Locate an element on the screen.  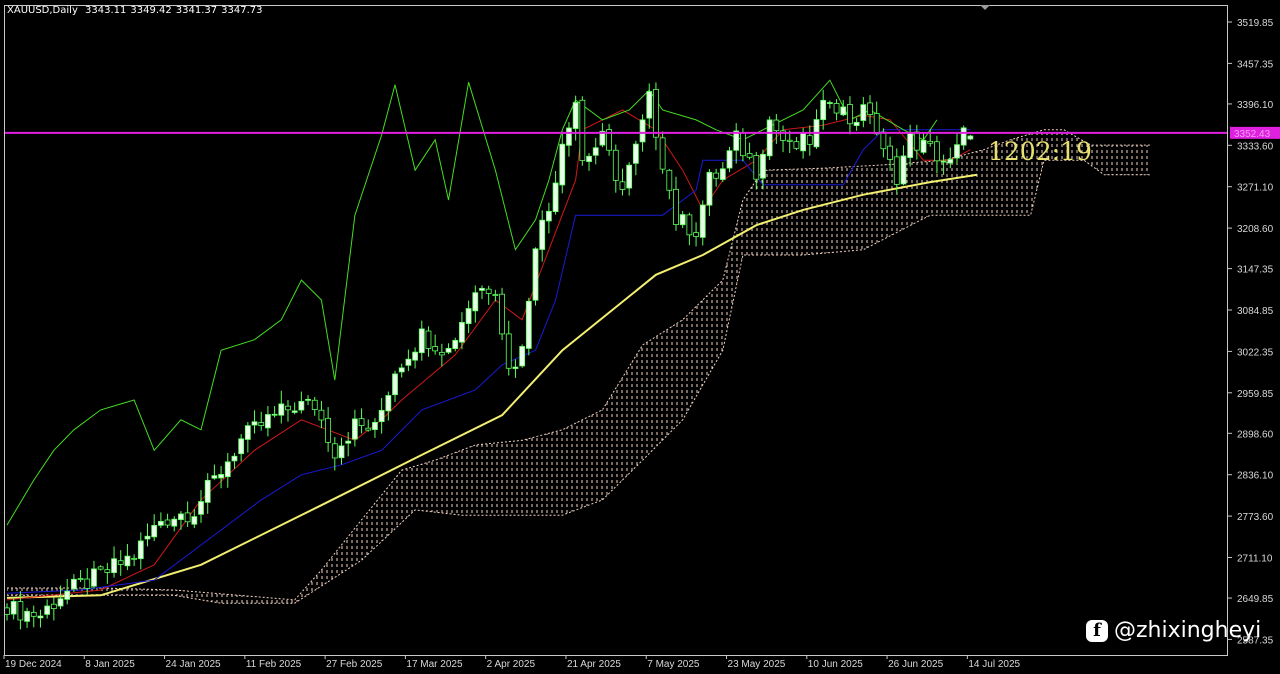
time-tick-label: 8 Jan 2025 is located at coordinates (110, 664).